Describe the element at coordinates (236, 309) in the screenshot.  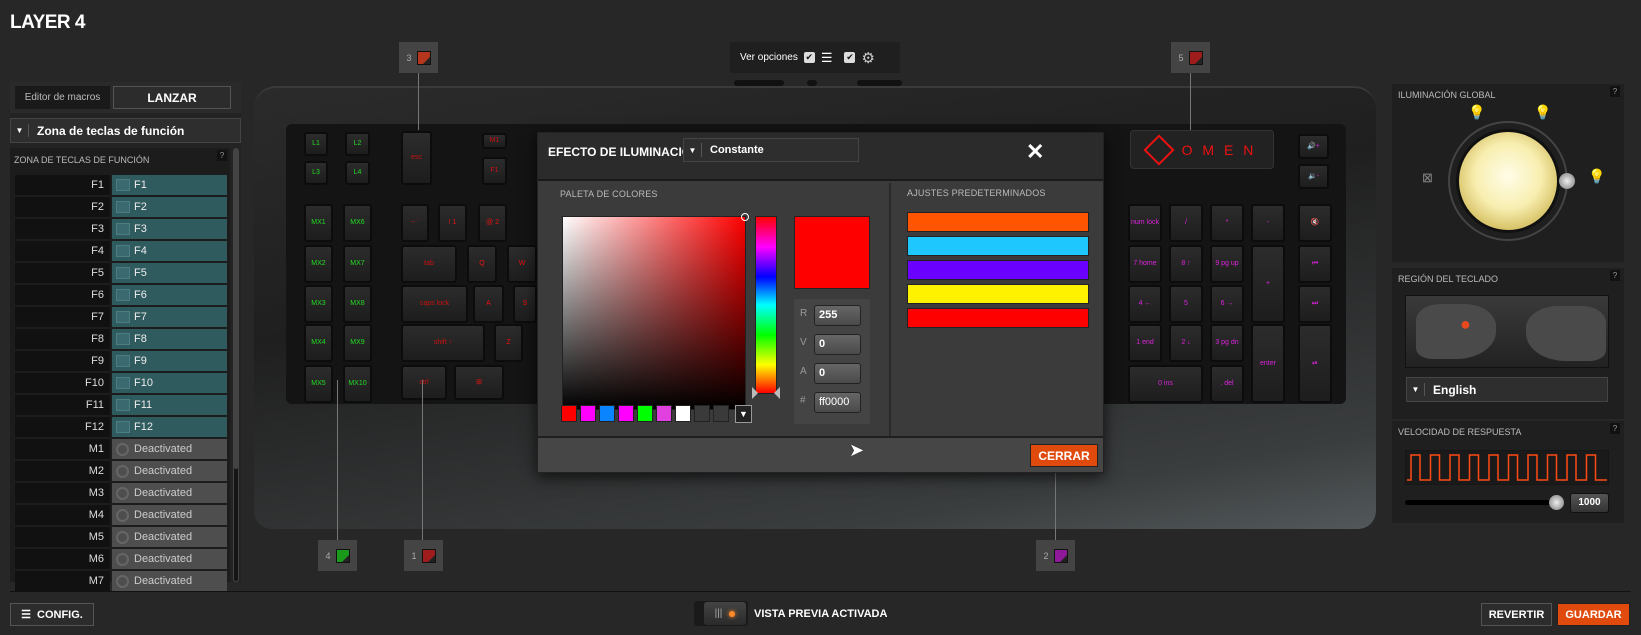
I see `scrollbar-thumb` at that location.